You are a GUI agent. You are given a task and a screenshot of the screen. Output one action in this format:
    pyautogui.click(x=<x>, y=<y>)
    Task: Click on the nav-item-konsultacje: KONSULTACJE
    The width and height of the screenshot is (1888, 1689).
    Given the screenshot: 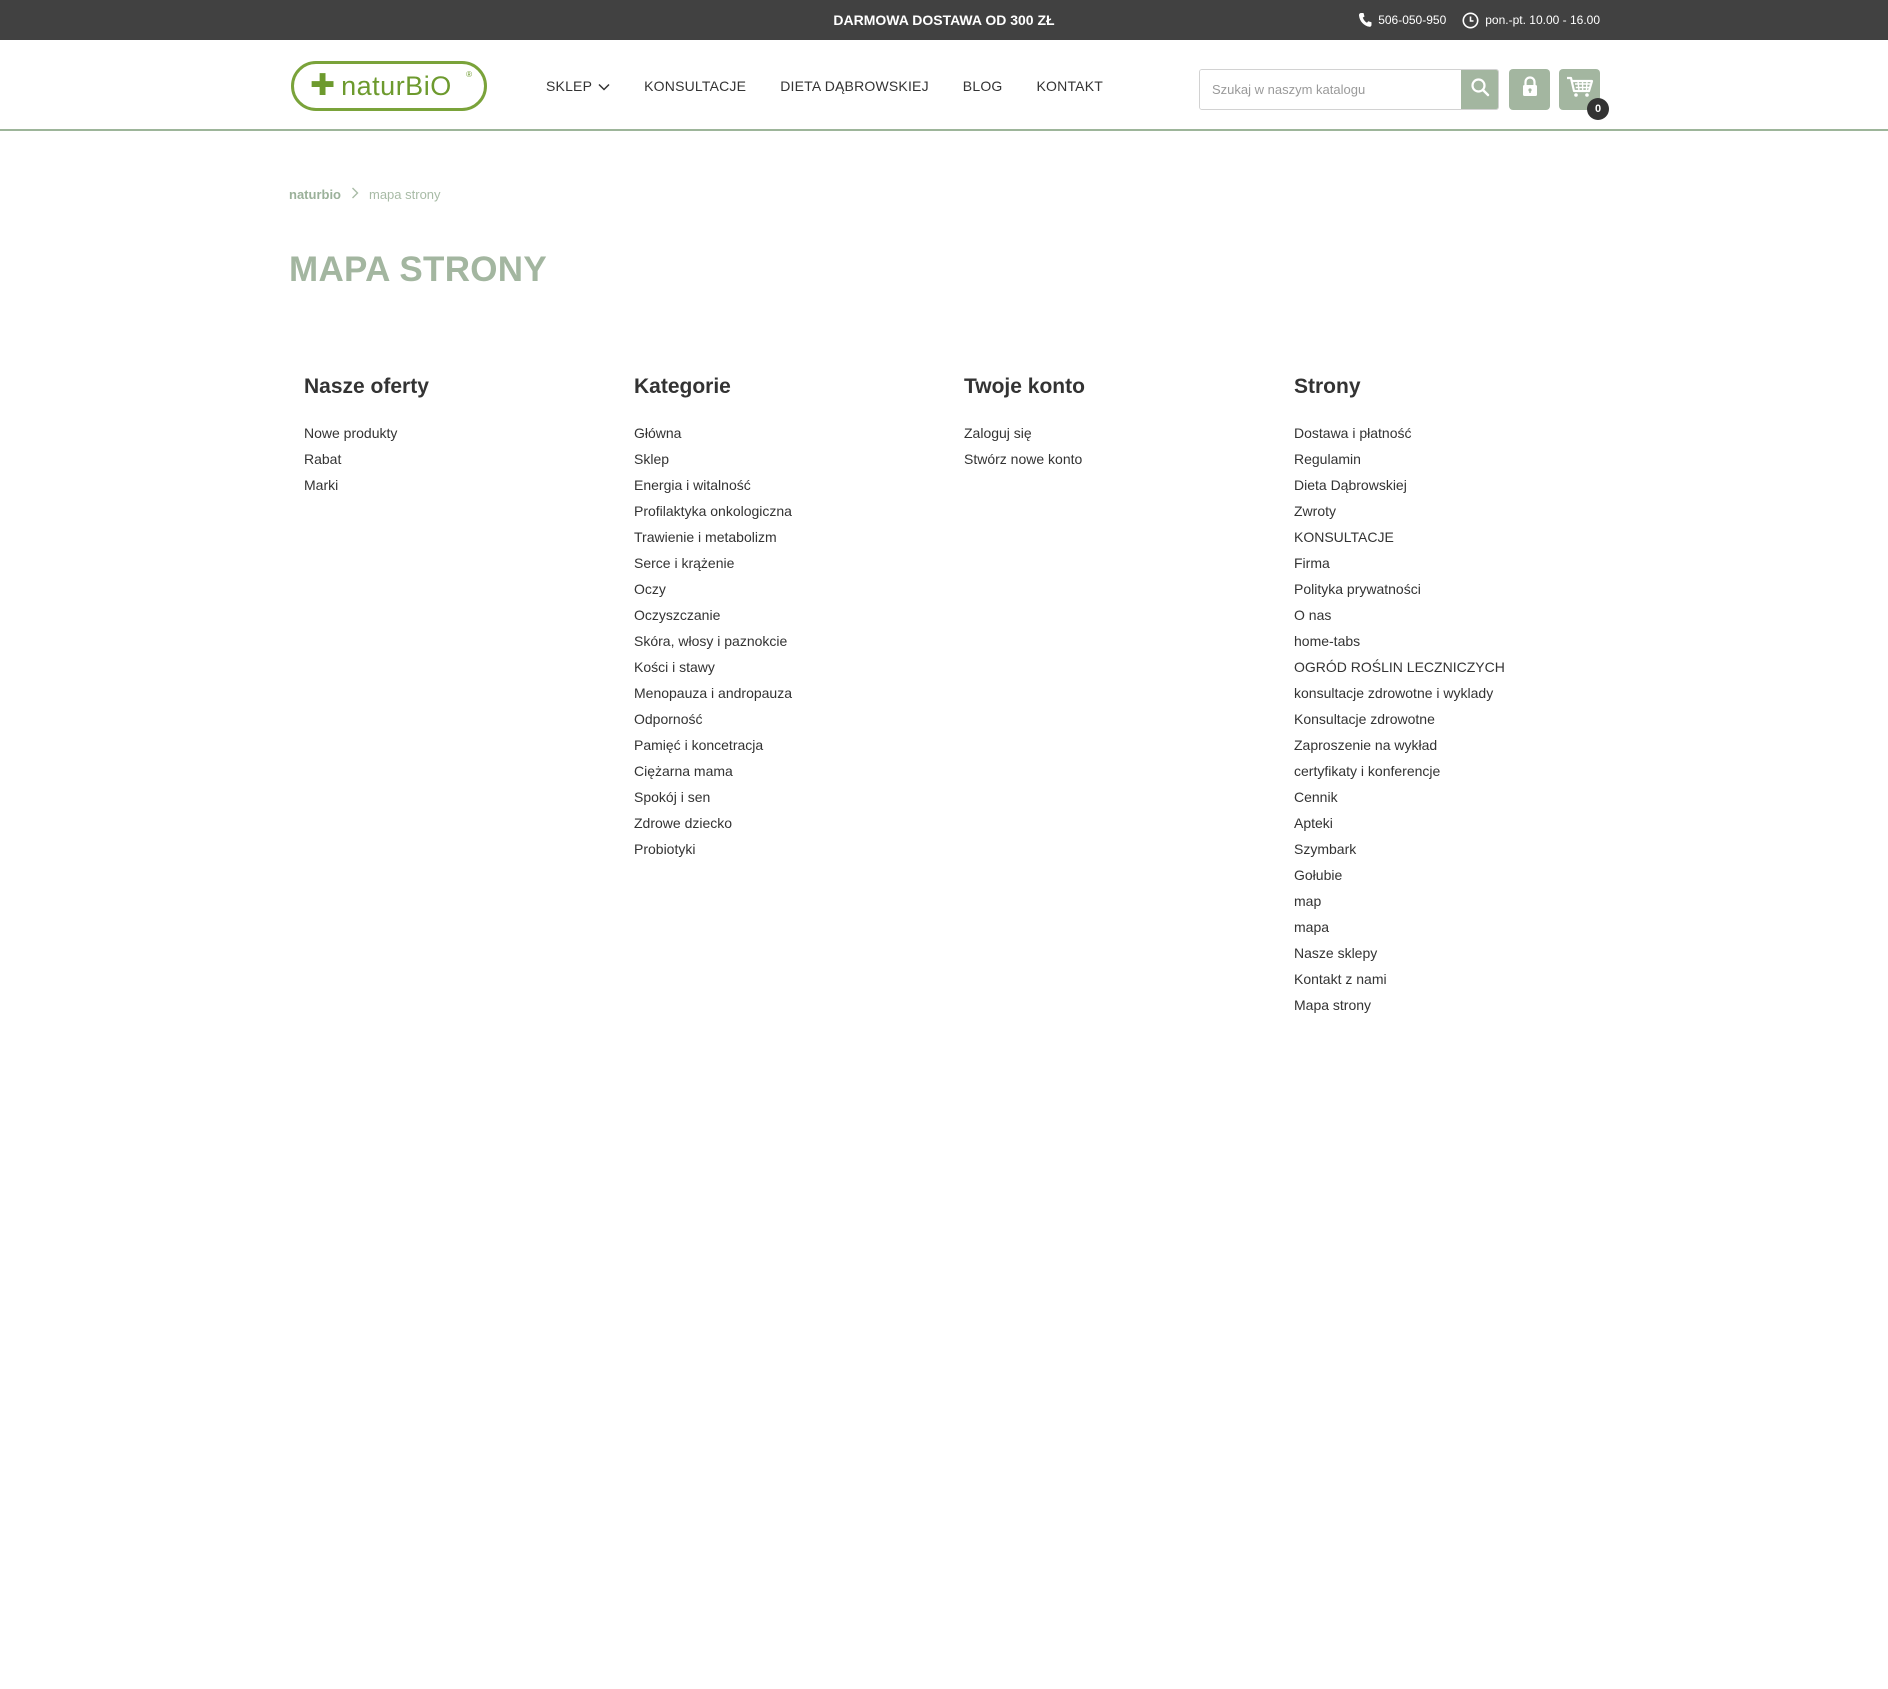 What is the action you would take?
    pyautogui.click(x=695, y=86)
    